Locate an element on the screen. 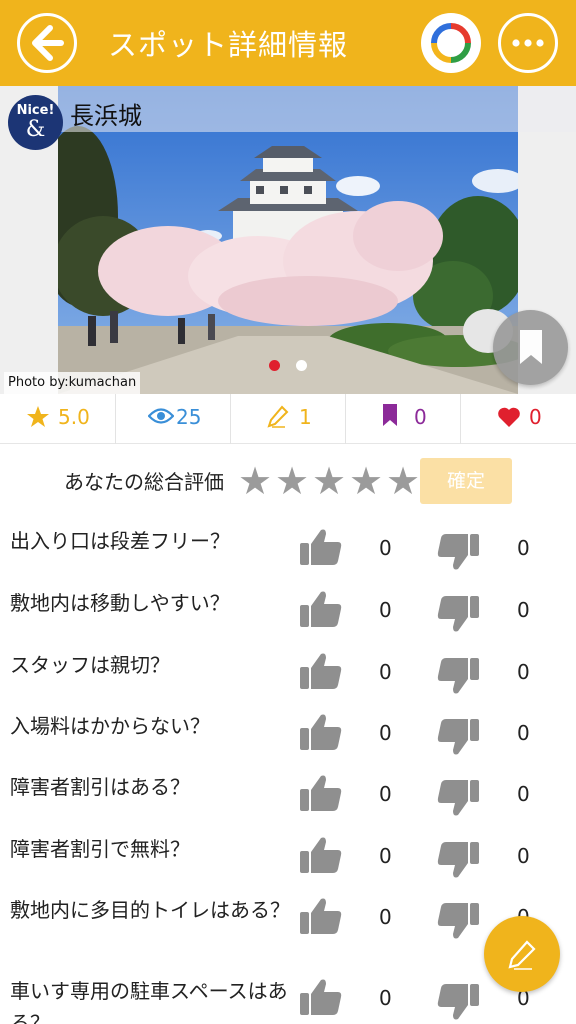  spot-name: 長浜城 is located at coordinates (106, 116).